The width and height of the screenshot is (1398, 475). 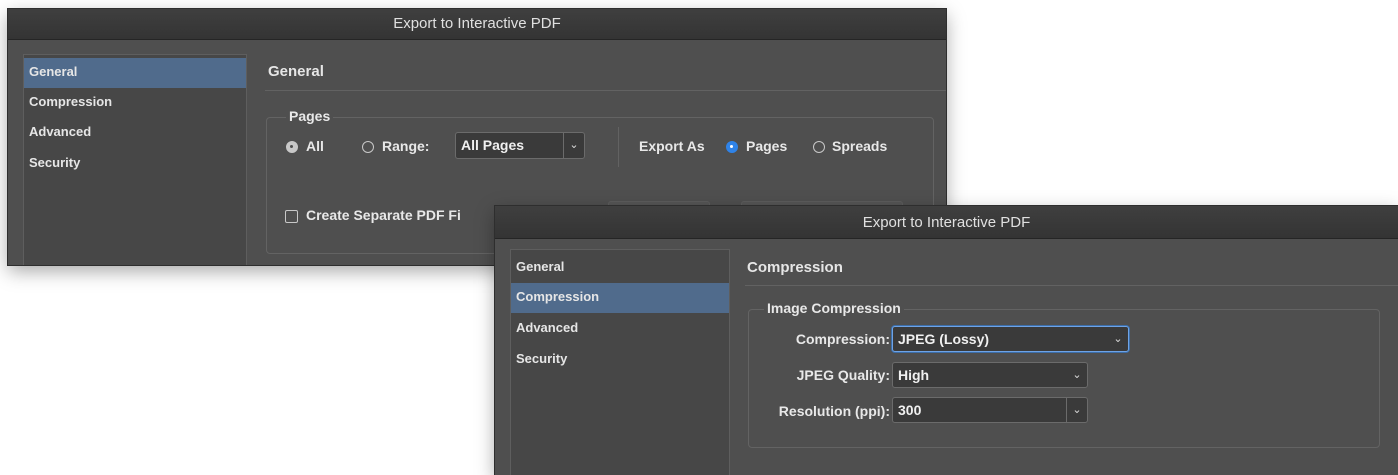 I want to click on pages-radio, so click(x=732, y=147).